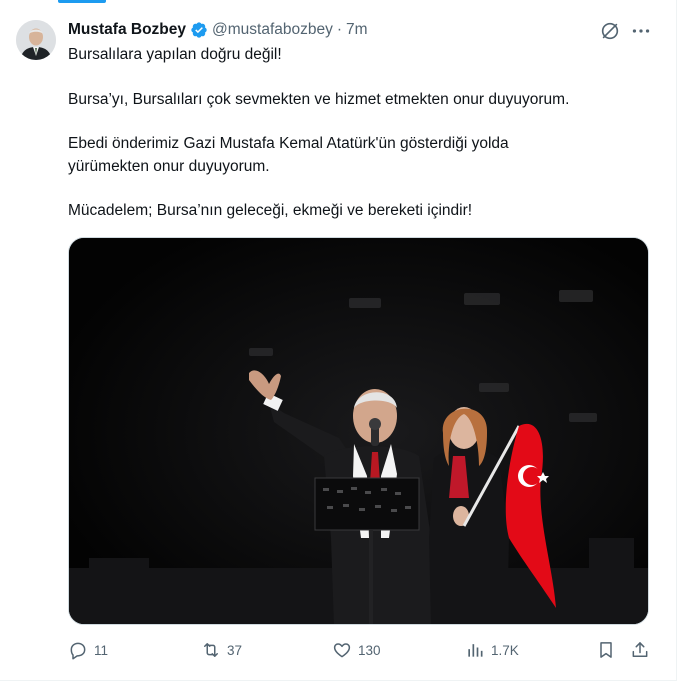 Image resolution: width=677 pixels, height=681 pixels. Describe the element at coordinates (82, 1) in the screenshot. I see `tab-indicator` at that location.